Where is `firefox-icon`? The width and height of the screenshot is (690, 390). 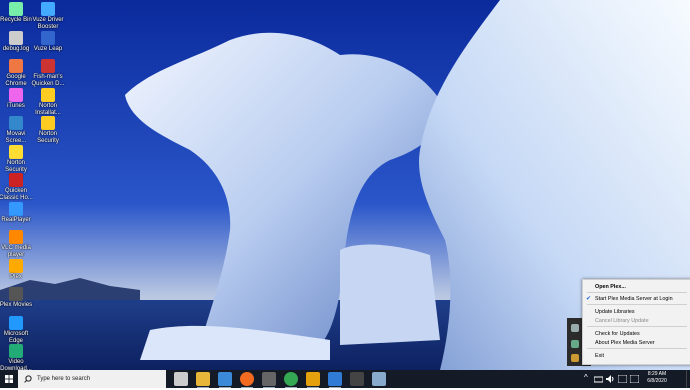 firefox-icon is located at coordinates (247, 380).